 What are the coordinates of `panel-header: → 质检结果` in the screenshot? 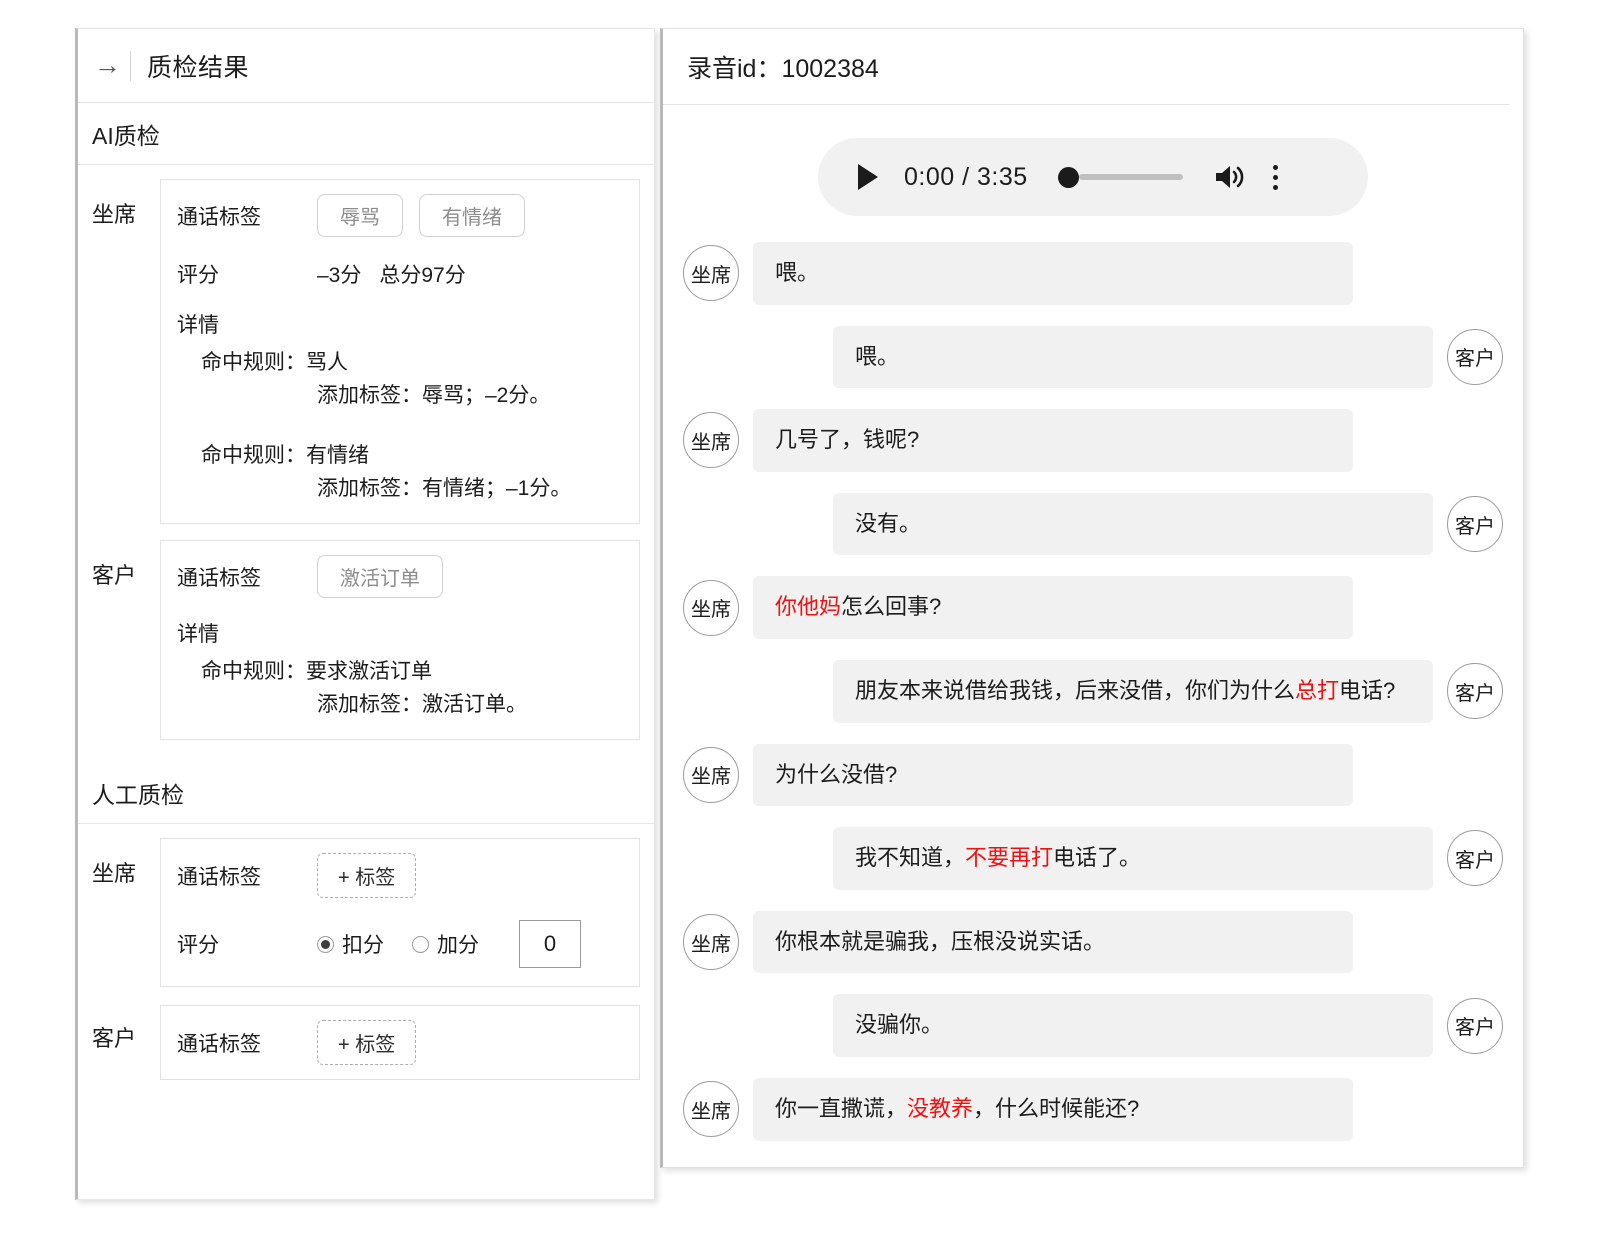 It's located at (366, 66).